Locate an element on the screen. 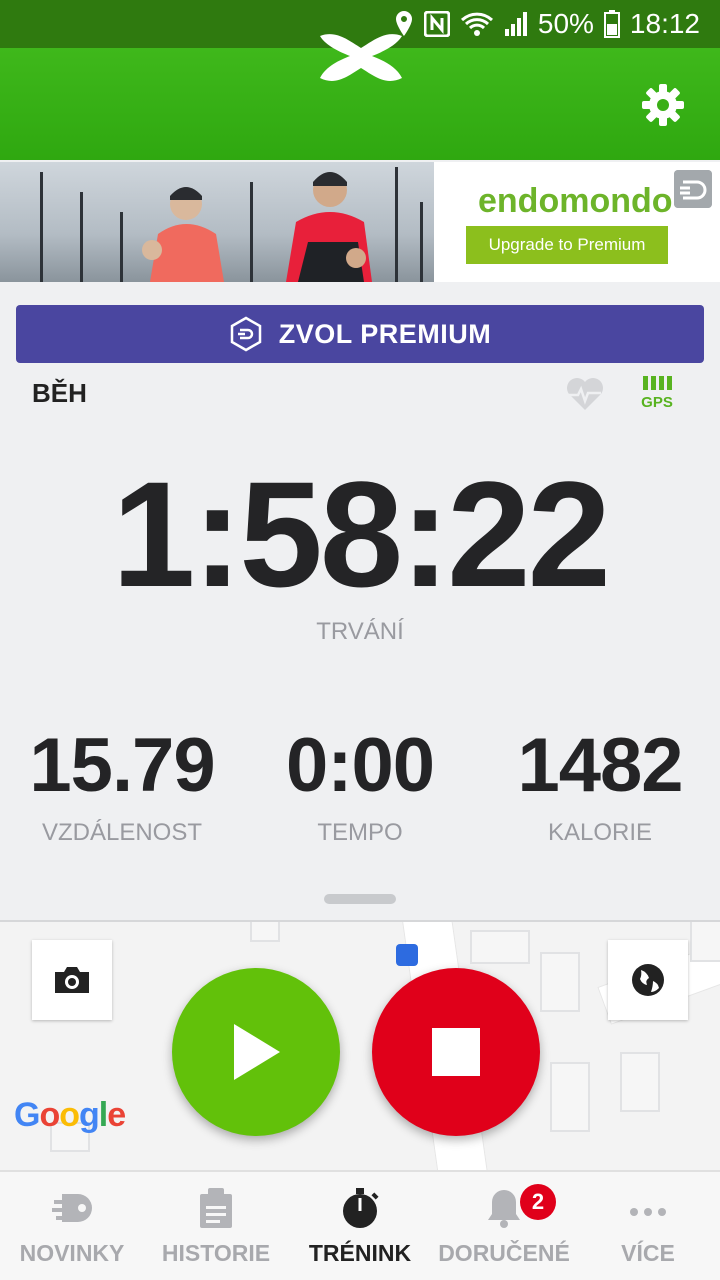 The width and height of the screenshot is (720, 1280). status-icons: 50% 18:12 is located at coordinates (547, 24).